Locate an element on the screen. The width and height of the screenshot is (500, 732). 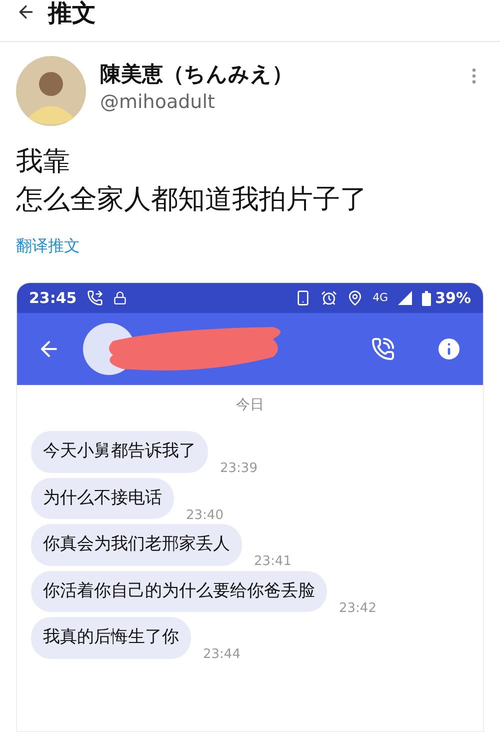
avatar is located at coordinates (51, 91).